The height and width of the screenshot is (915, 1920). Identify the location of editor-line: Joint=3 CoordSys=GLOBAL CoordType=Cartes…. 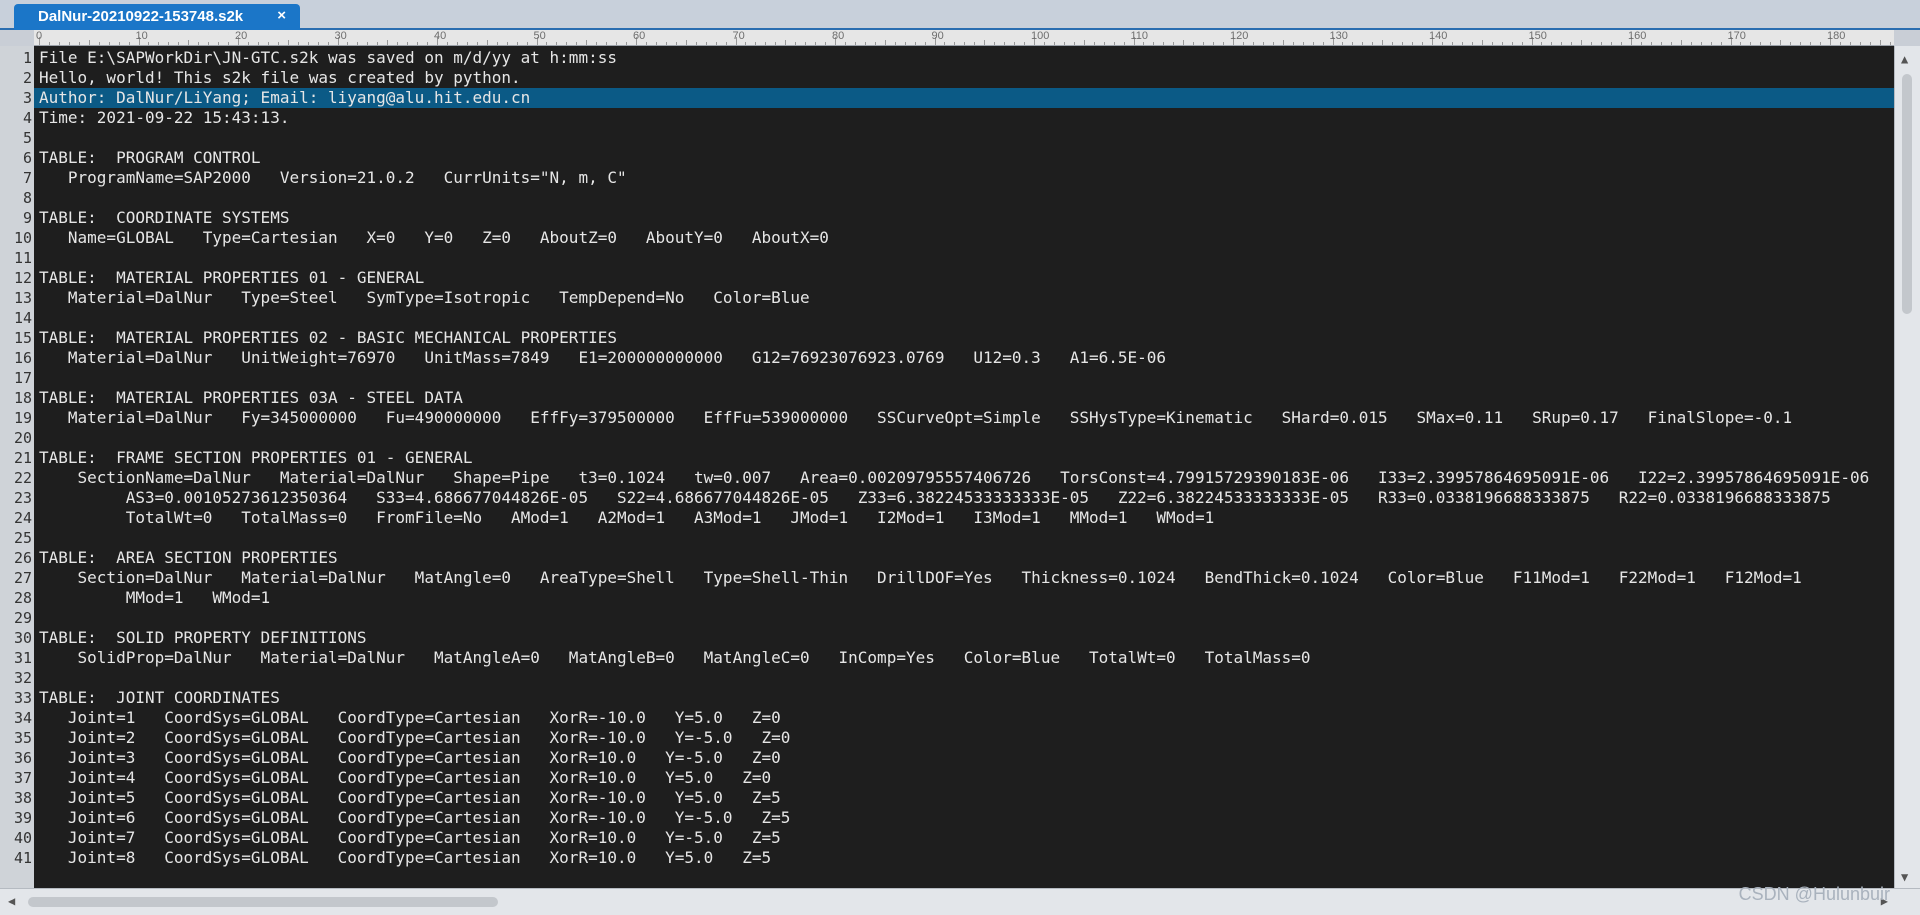
(966, 758).